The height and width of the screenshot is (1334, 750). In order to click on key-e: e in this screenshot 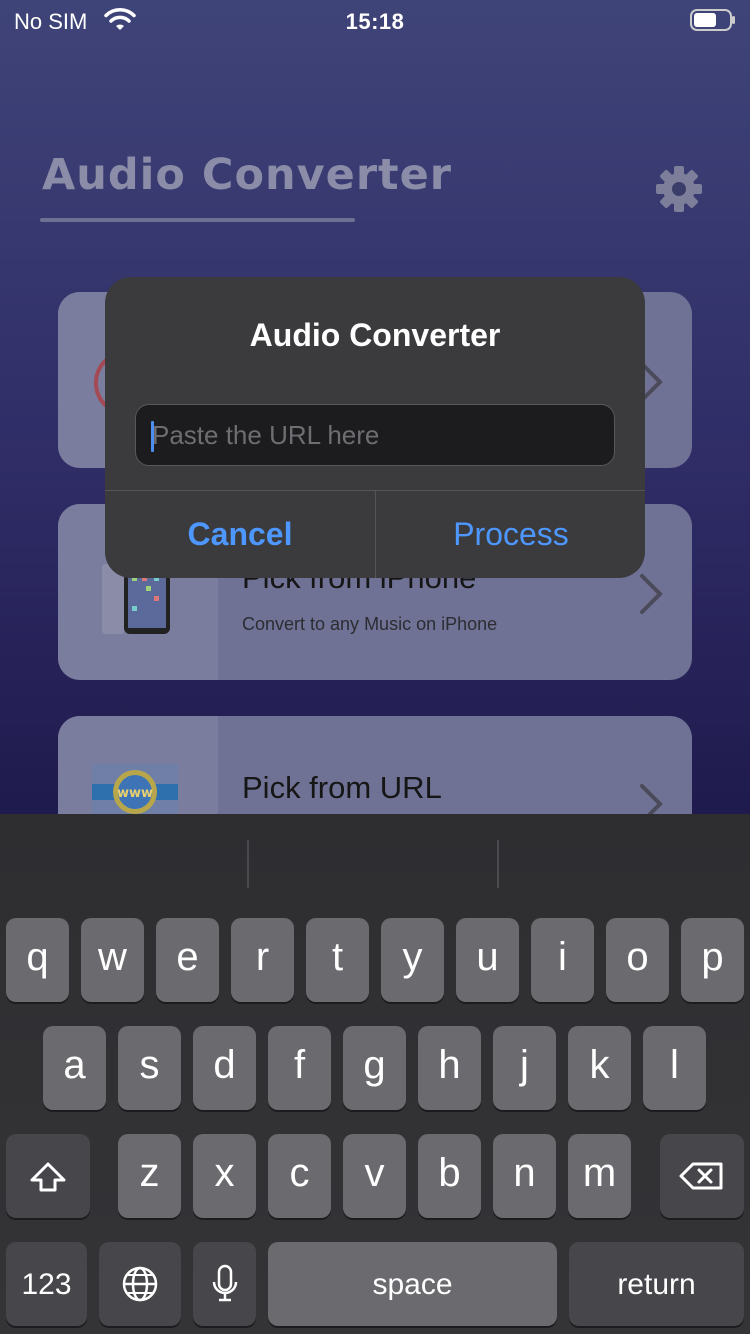, I will do `click(187, 960)`.